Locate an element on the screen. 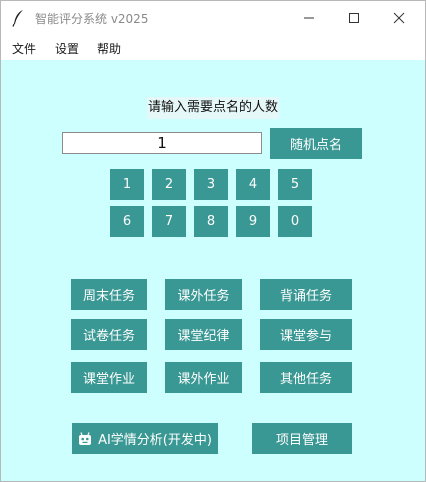 This screenshot has width=426, height=482. keypad-key-5: 5 is located at coordinates (295, 184).